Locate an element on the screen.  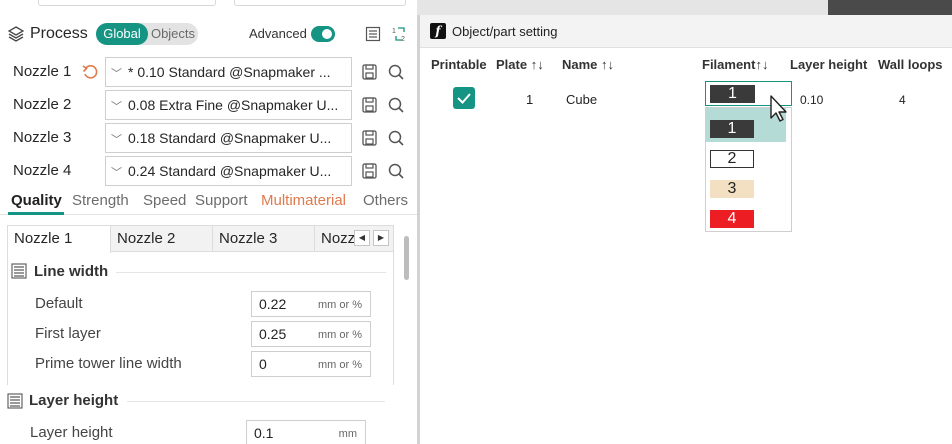
column-header-printable: Printable is located at coordinates (459, 64).